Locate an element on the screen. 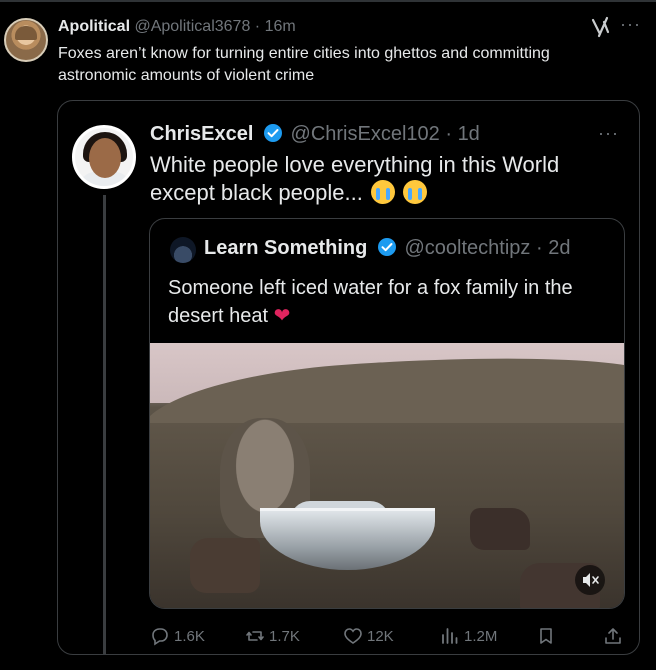 The height and width of the screenshot is (670, 656). nested-quote-header: Learn Something @cooltechtipz · 2d is located at coordinates (387, 248).